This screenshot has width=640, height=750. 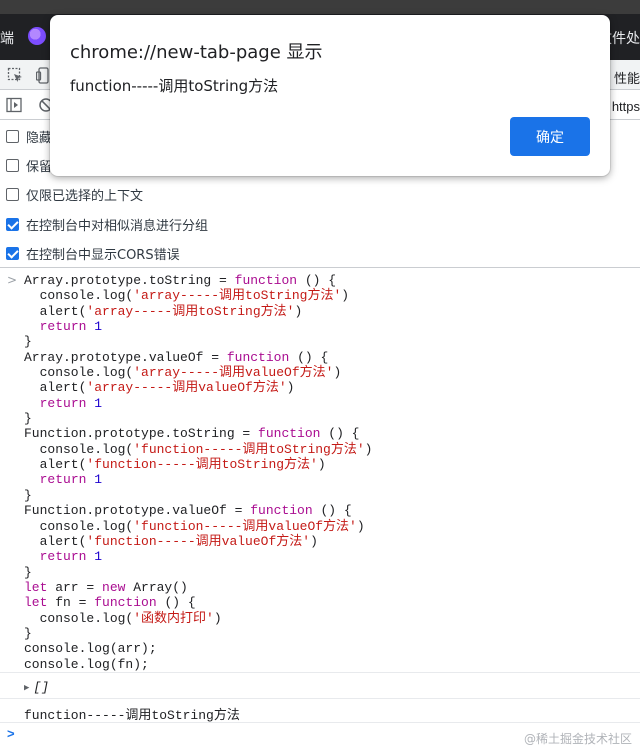 What do you see at coordinates (198, 449) in the screenshot?
I see `code-line: console.log('function-----调用toString方法')` at bounding box center [198, 449].